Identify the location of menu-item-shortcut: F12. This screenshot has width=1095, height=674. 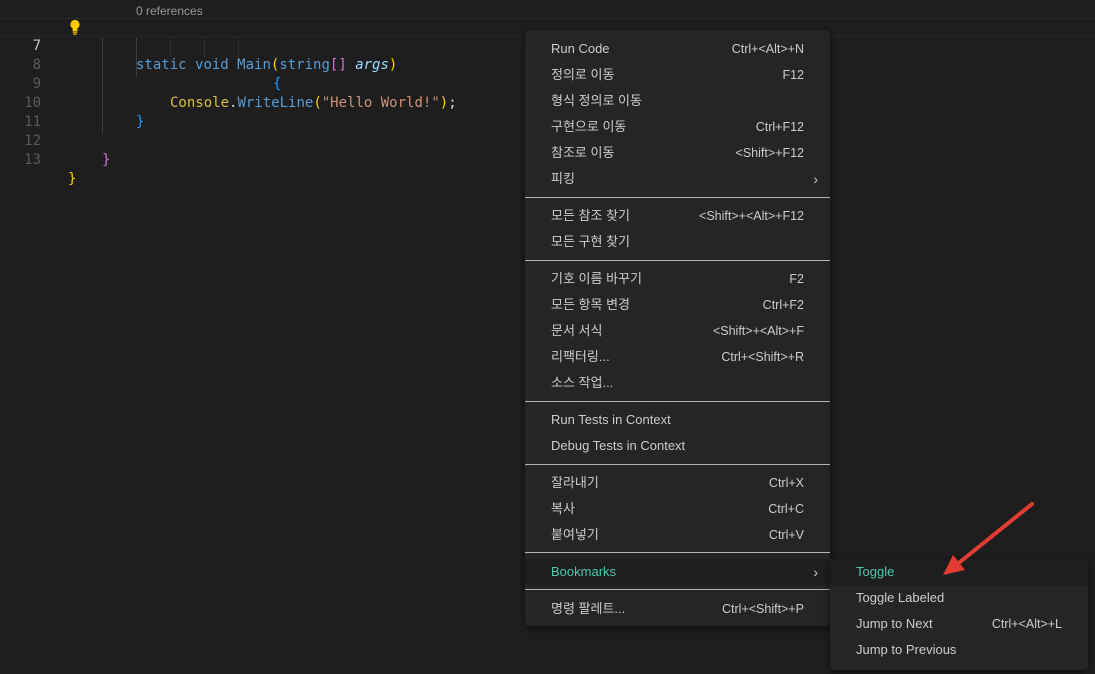
(793, 75).